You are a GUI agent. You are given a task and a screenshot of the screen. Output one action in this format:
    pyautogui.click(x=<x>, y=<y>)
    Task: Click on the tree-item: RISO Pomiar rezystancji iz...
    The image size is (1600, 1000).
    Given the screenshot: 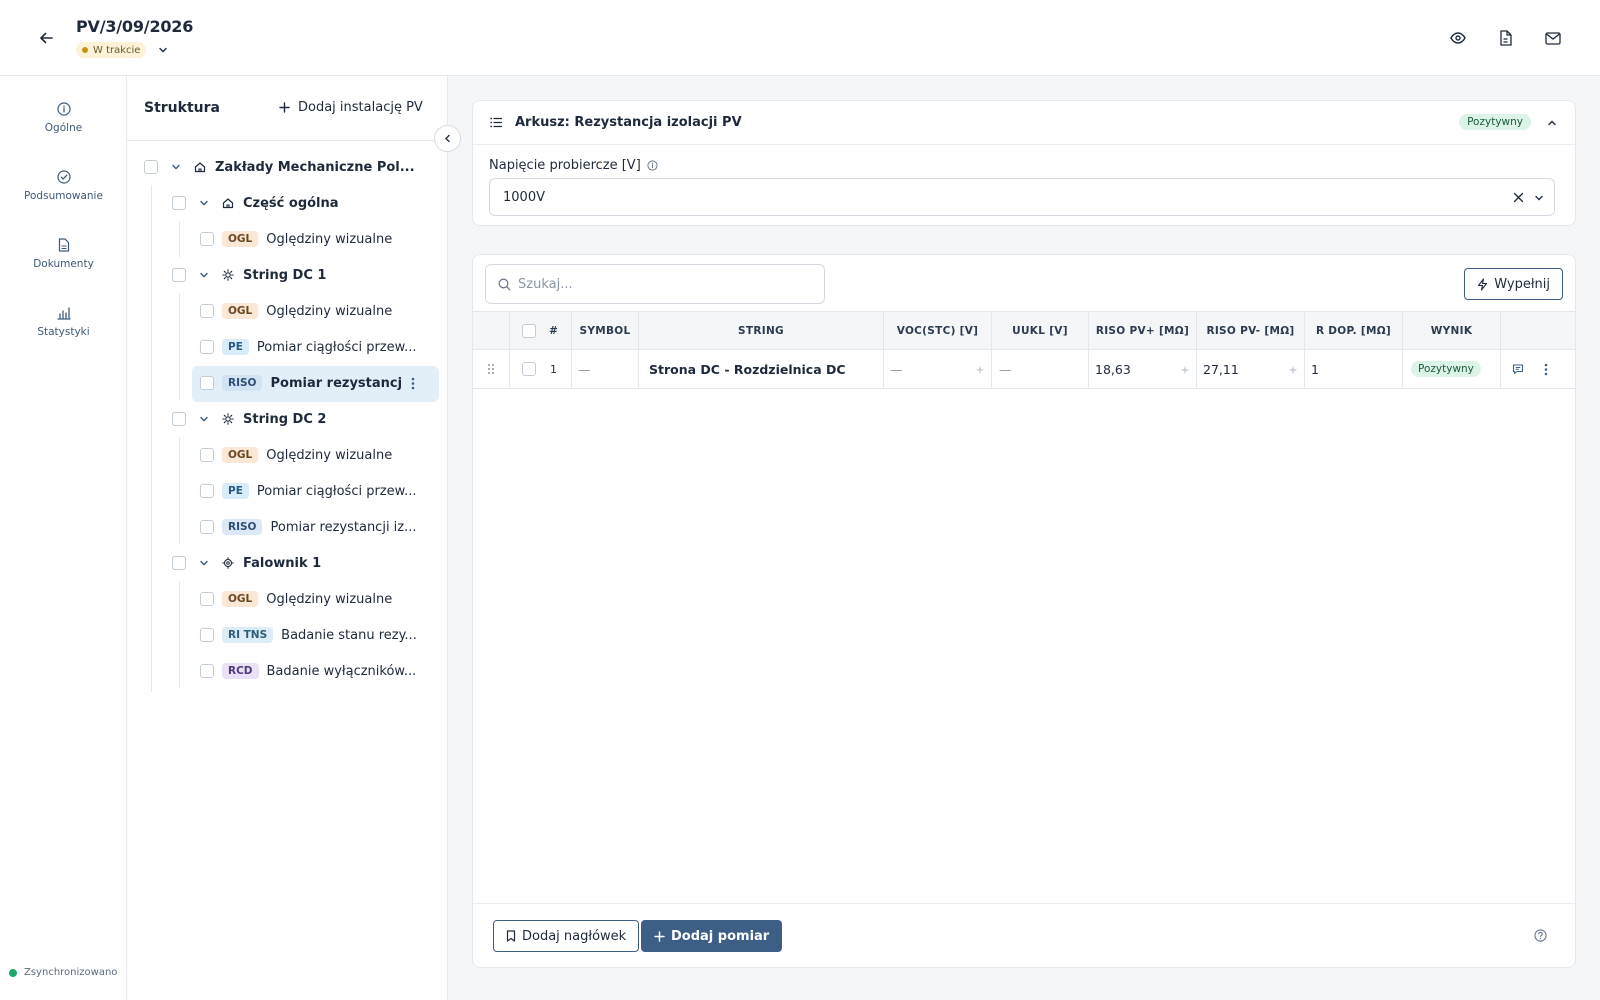 What is the action you would take?
    pyautogui.click(x=316, y=527)
    